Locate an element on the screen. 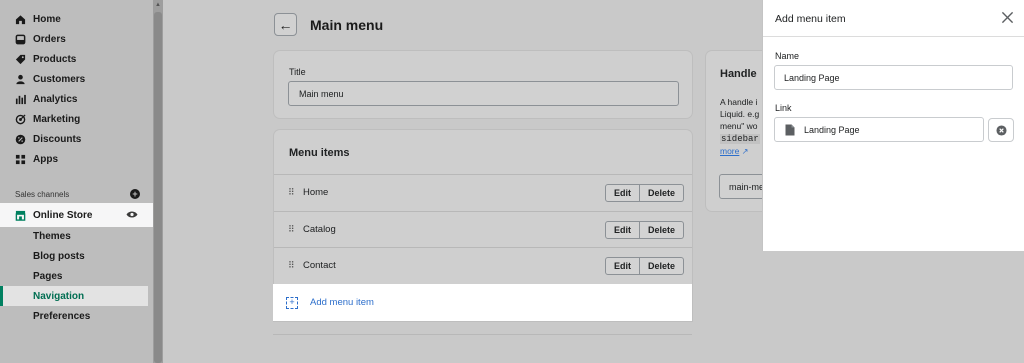  menu-item-label: Catalog is located at coordinates (319, 229).